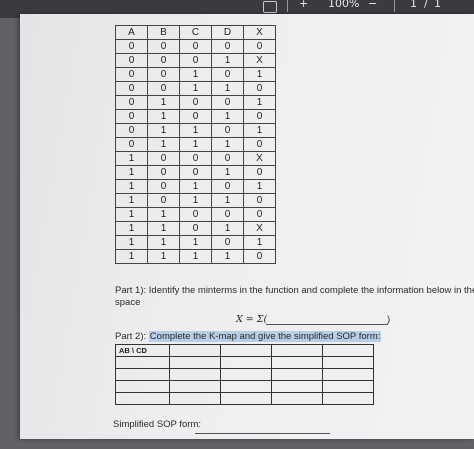 The image size is (474, 449). Describe the element at coordinates (413, 5) in the screenshot. I see `page-current: 1` at that location.